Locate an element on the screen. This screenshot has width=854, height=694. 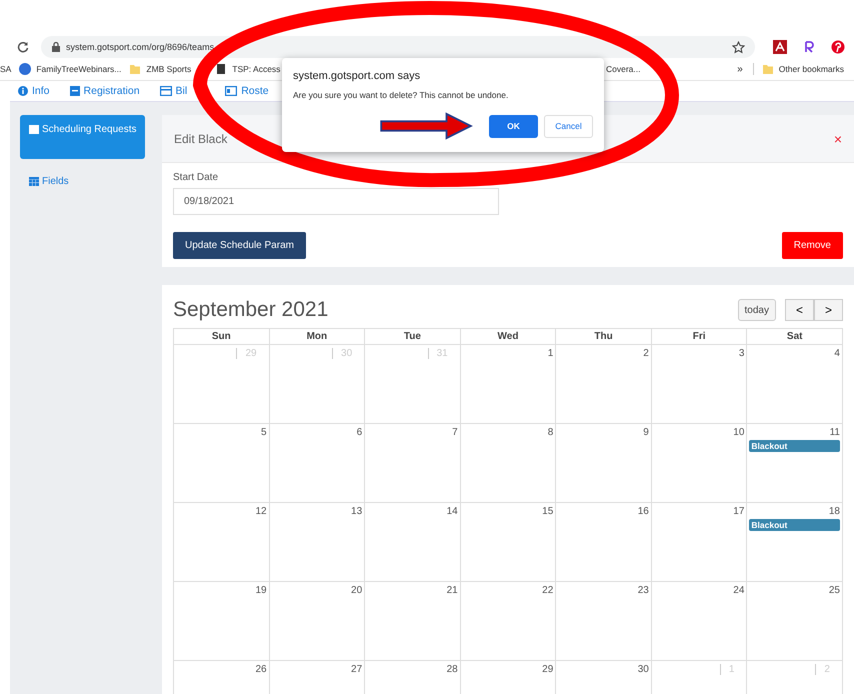
extension-icon is located at coordinates (809, 47).